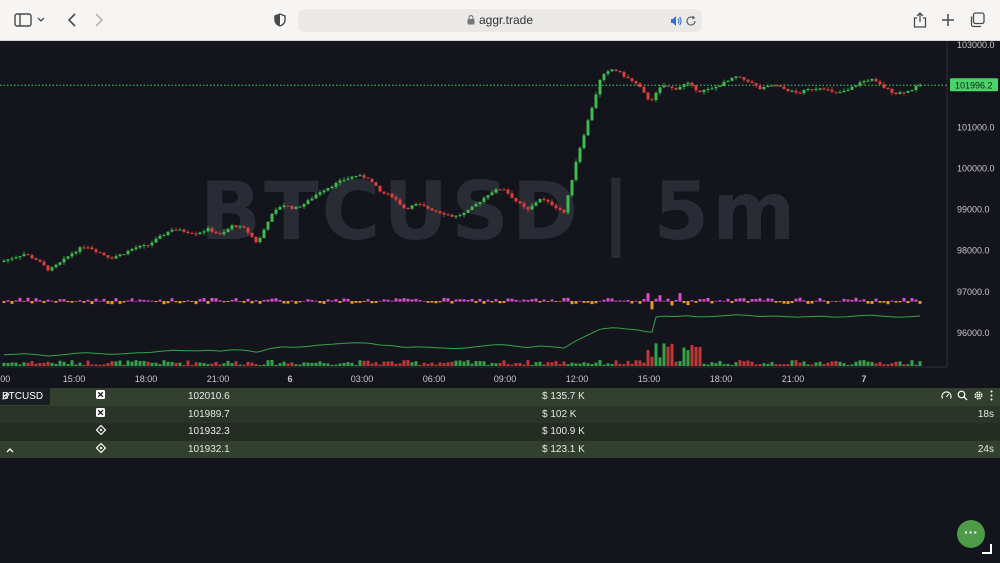 Image resolution: width=1000 pixels, height=563 pixels. I want to click on trade-age: 24s, so click(985, 449).